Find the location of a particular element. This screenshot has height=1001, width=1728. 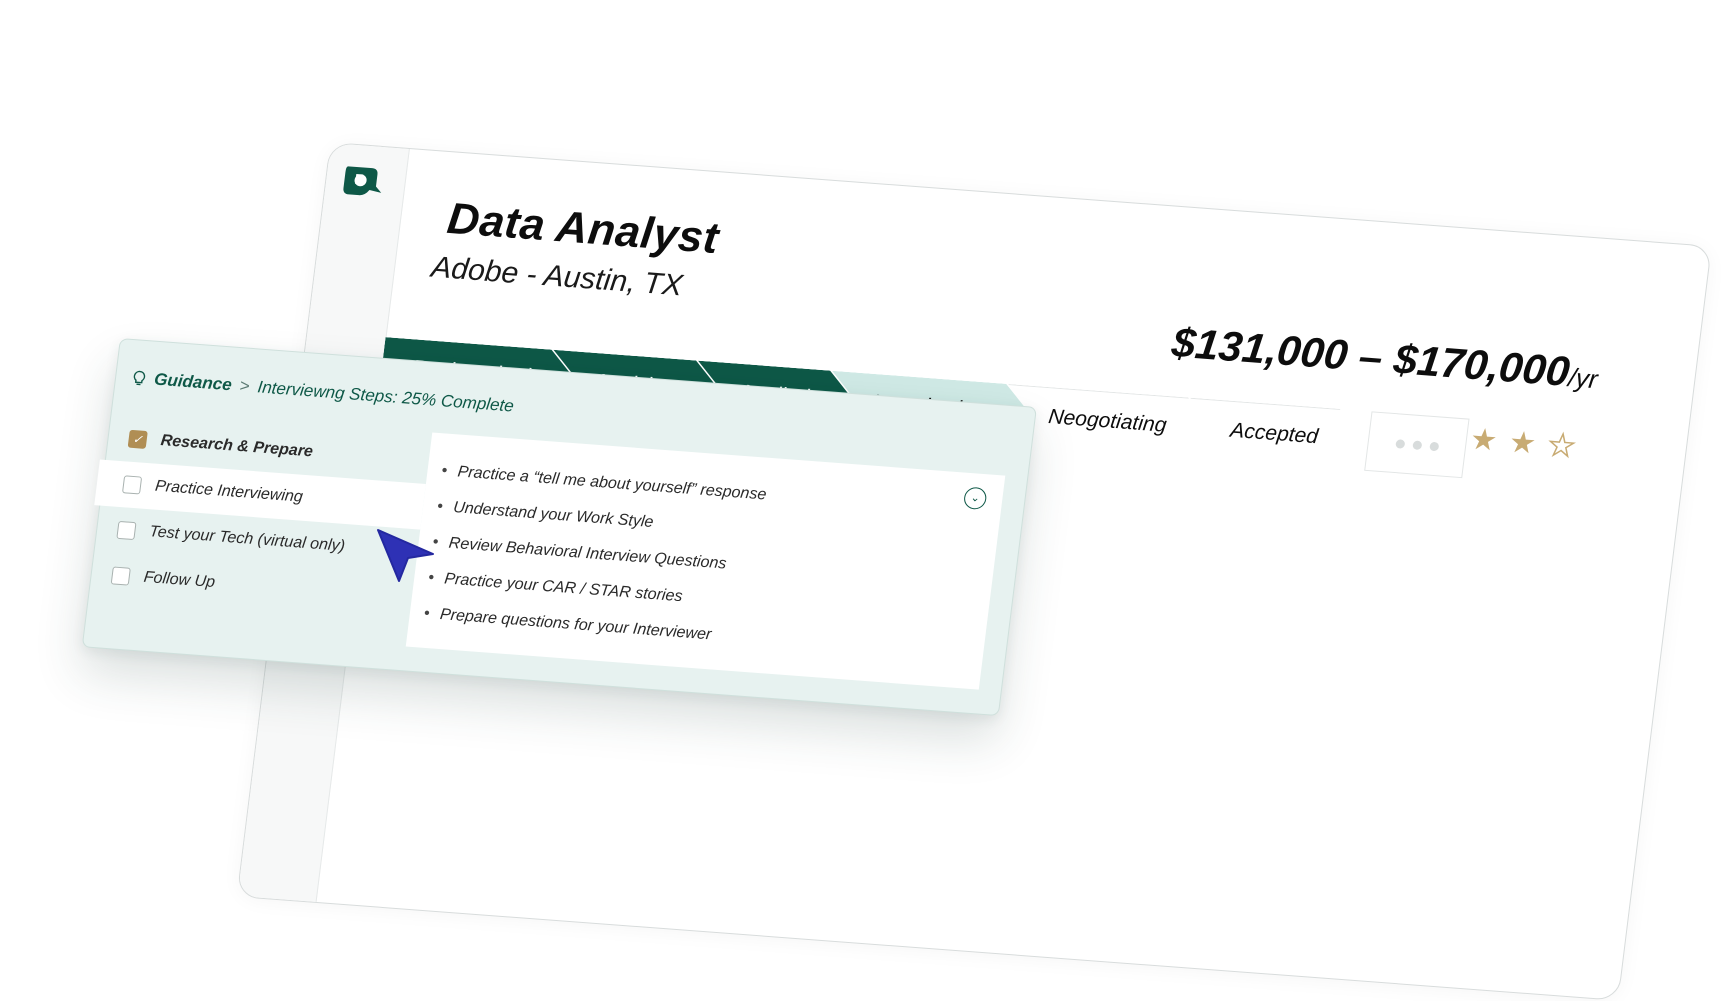

stage-accepted: Accepted is located at coordinates (1275, 434).